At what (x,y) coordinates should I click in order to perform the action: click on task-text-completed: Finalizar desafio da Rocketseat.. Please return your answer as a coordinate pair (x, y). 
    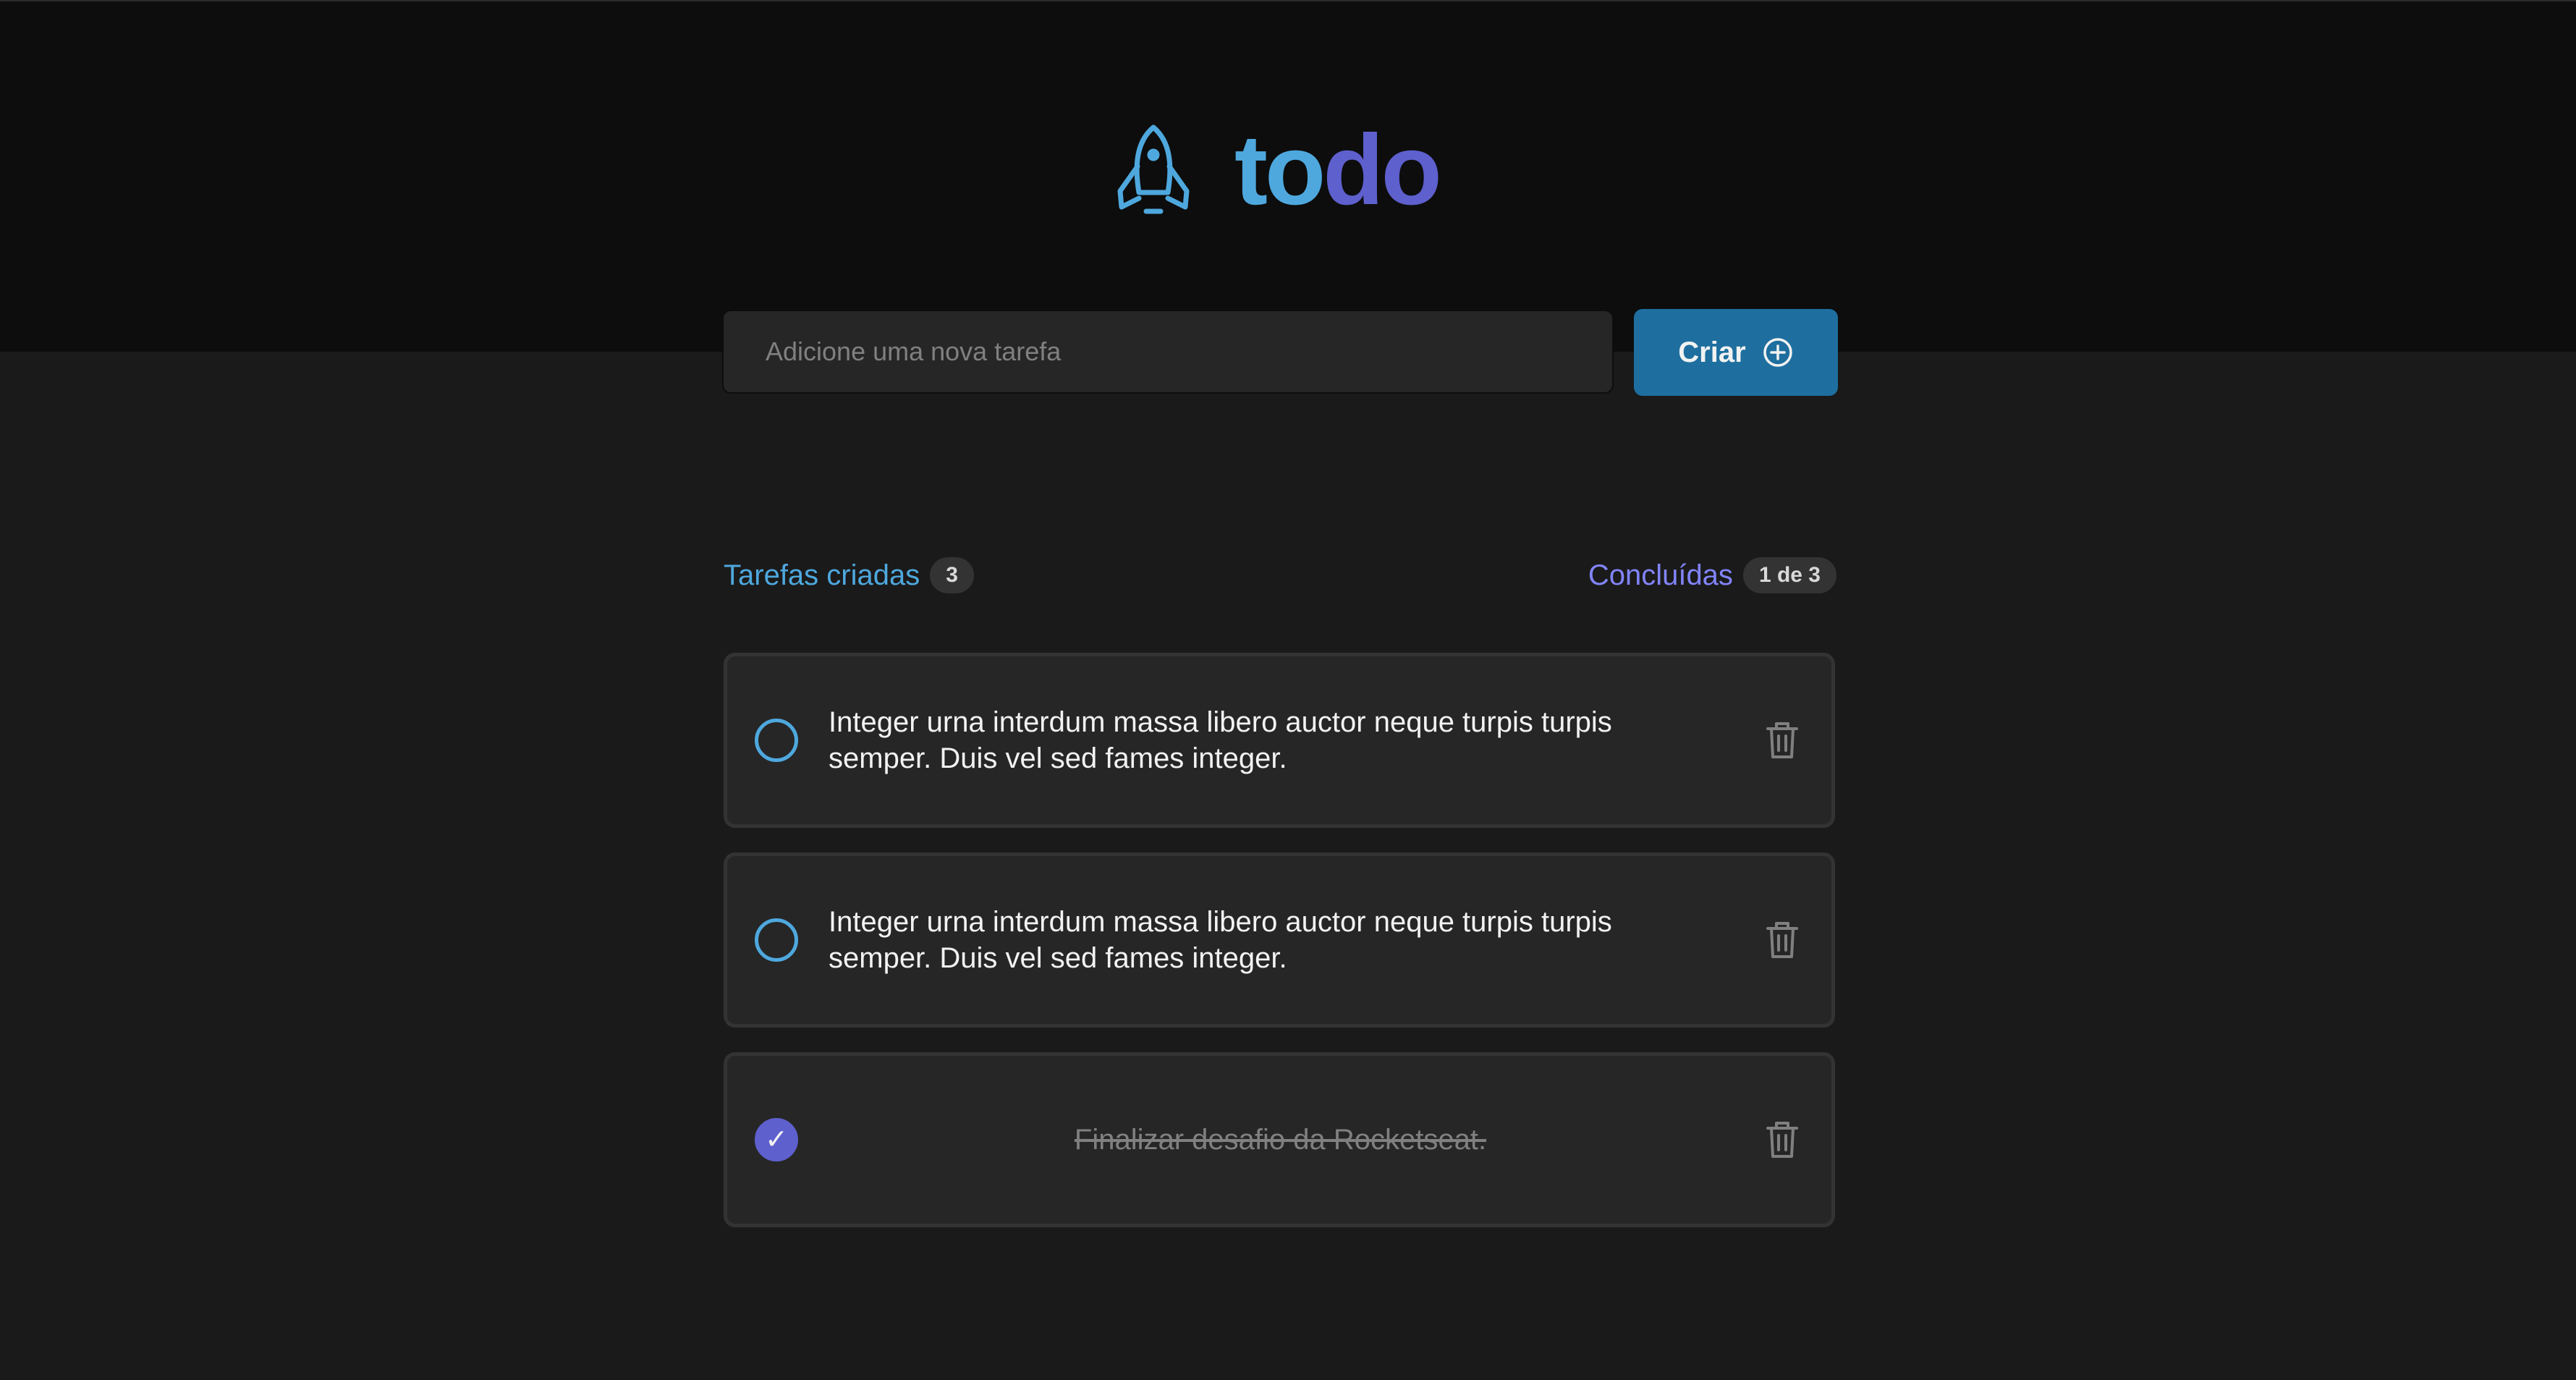
    Looking at the image, I should click on (1280, 1140).